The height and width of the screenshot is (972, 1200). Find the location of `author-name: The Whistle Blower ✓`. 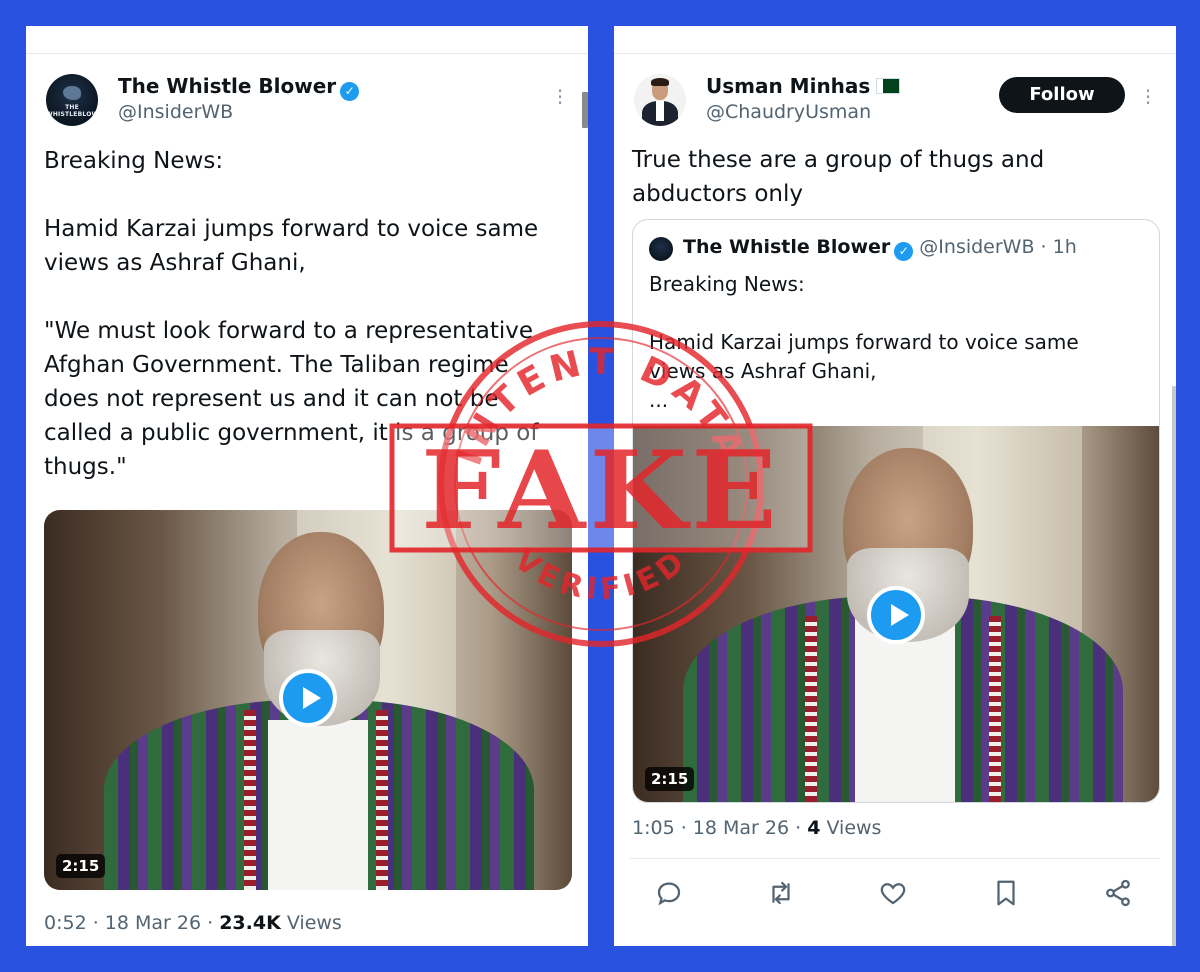

author-name: The Whistle Blower ✓ is located at coordinates (239, 87).